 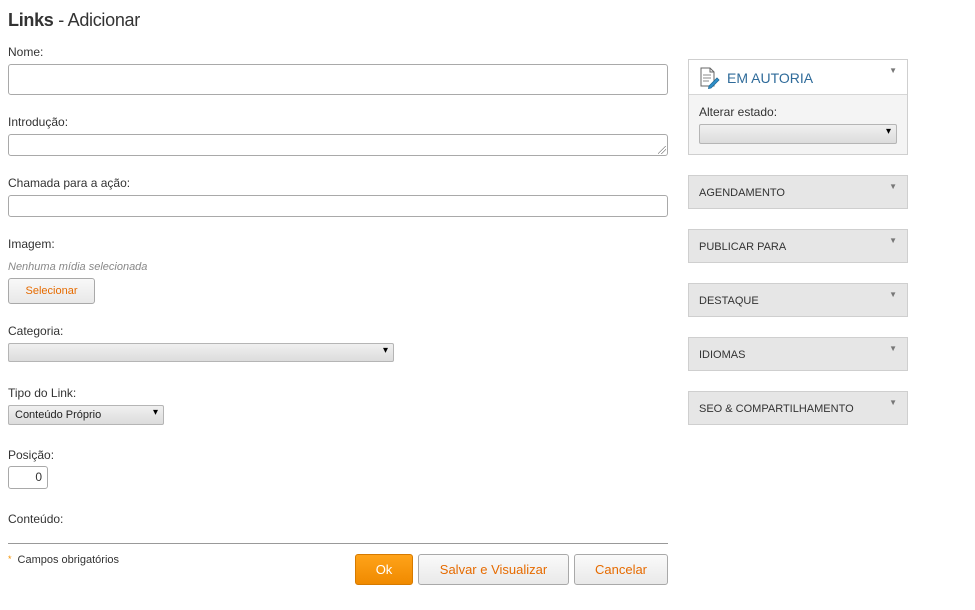 I want to click on category-select: ▾, so click(x=201, y=352).